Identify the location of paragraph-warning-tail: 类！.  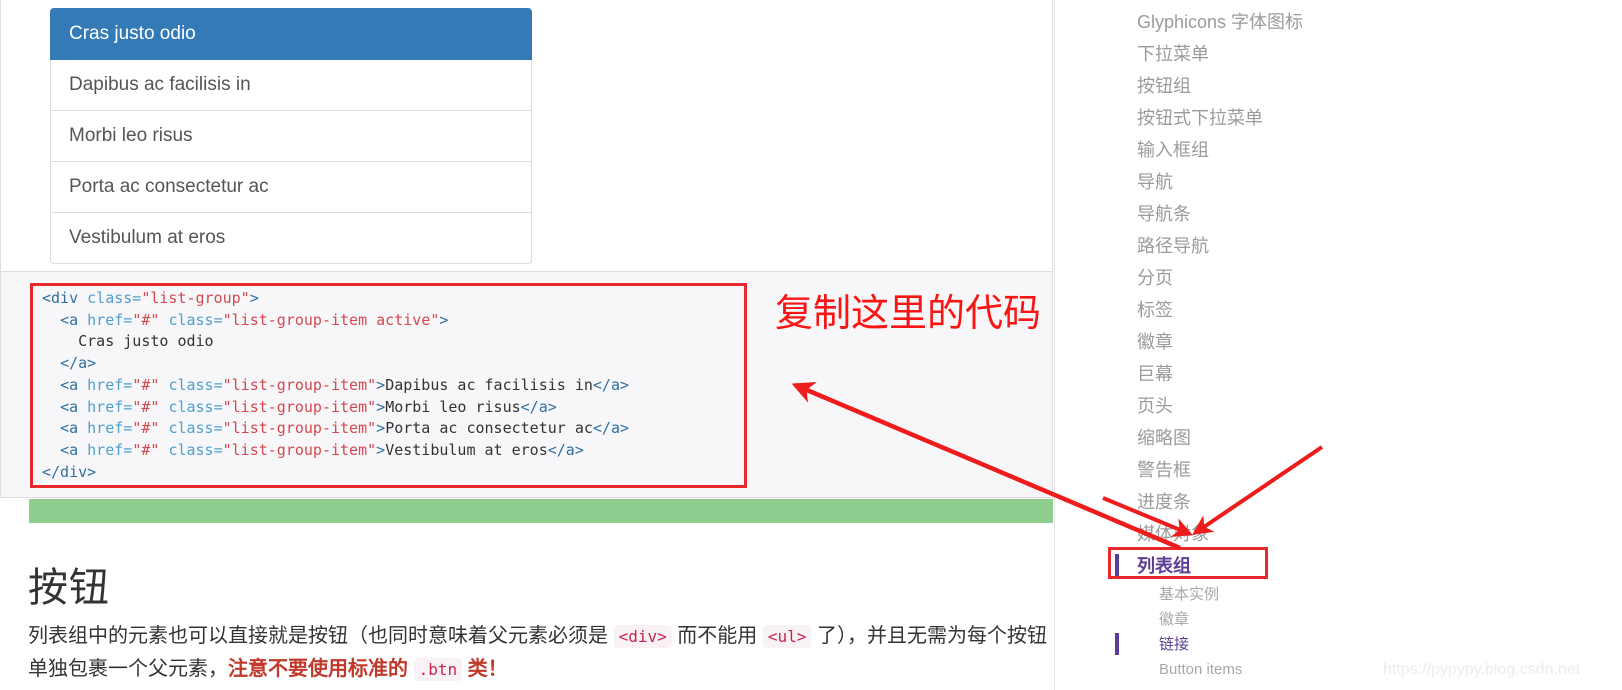
(487, 669).